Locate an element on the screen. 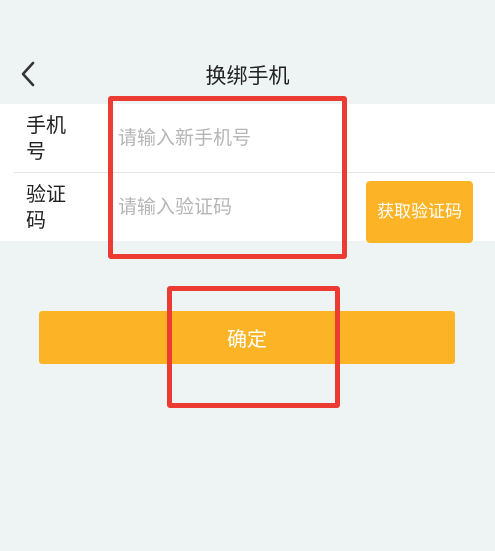 This screenshot has width=495, height=551. status-bar is located at coordinates (247, 23).